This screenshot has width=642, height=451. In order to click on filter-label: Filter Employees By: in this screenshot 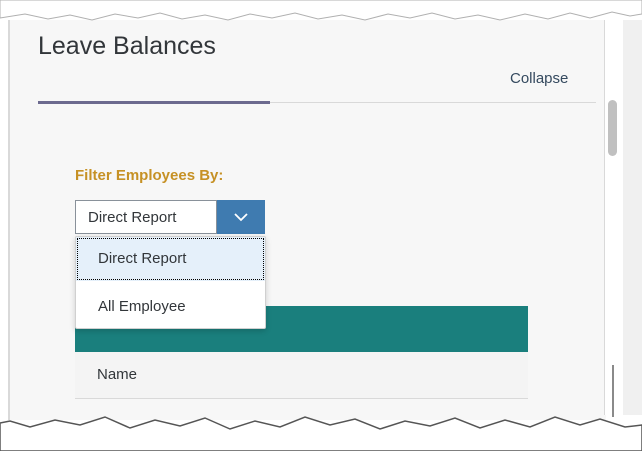, I will do `click(149, 175)`.